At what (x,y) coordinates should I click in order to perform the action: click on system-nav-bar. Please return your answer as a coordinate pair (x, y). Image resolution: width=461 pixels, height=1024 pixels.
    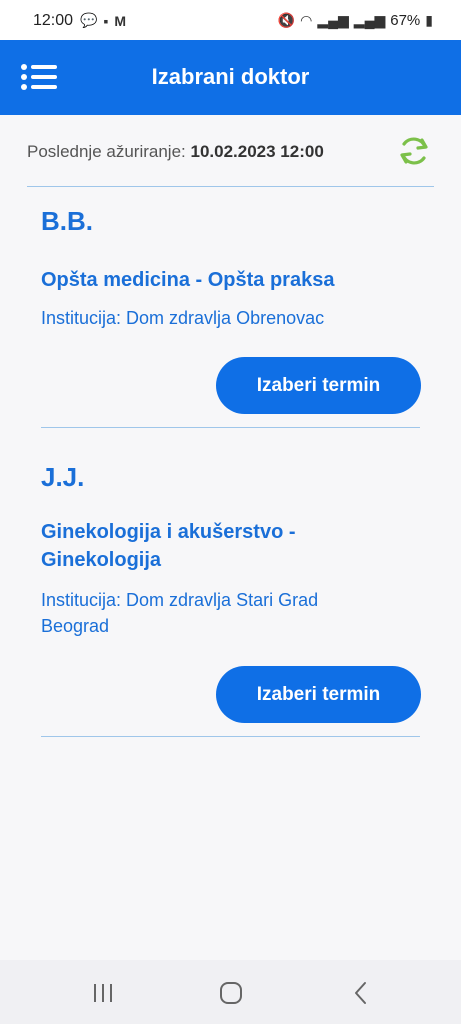
    Looking at the image, I should click on (230, 992).